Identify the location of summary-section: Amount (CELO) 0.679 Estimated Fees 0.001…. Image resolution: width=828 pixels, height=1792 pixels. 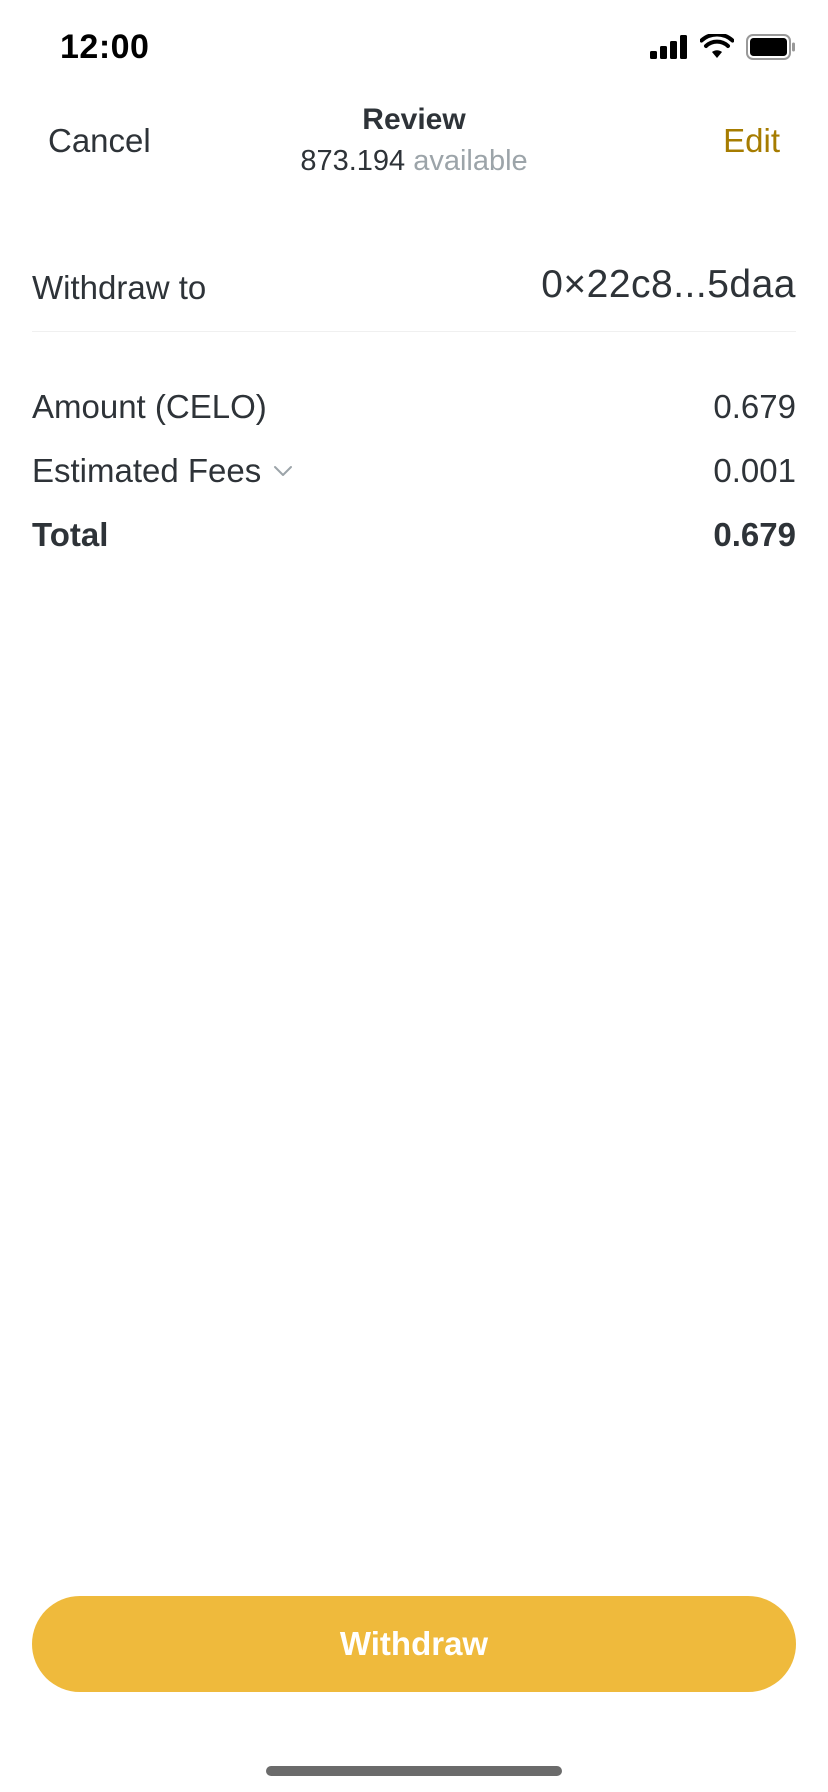
(414, 476).